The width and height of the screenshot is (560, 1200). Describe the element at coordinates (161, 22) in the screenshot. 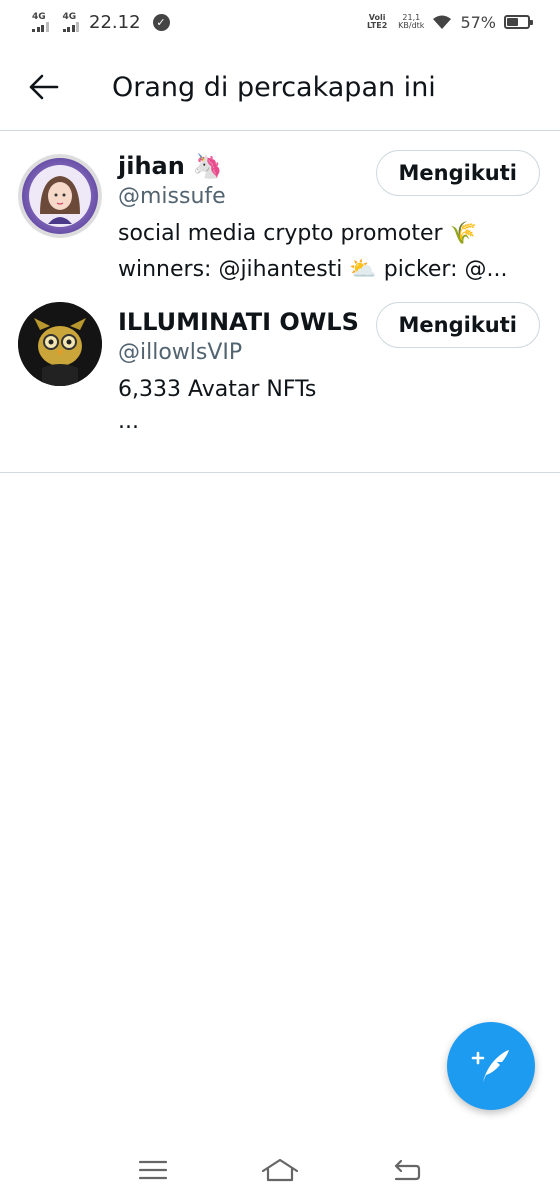

I see `check-icon: ✓` at that location.